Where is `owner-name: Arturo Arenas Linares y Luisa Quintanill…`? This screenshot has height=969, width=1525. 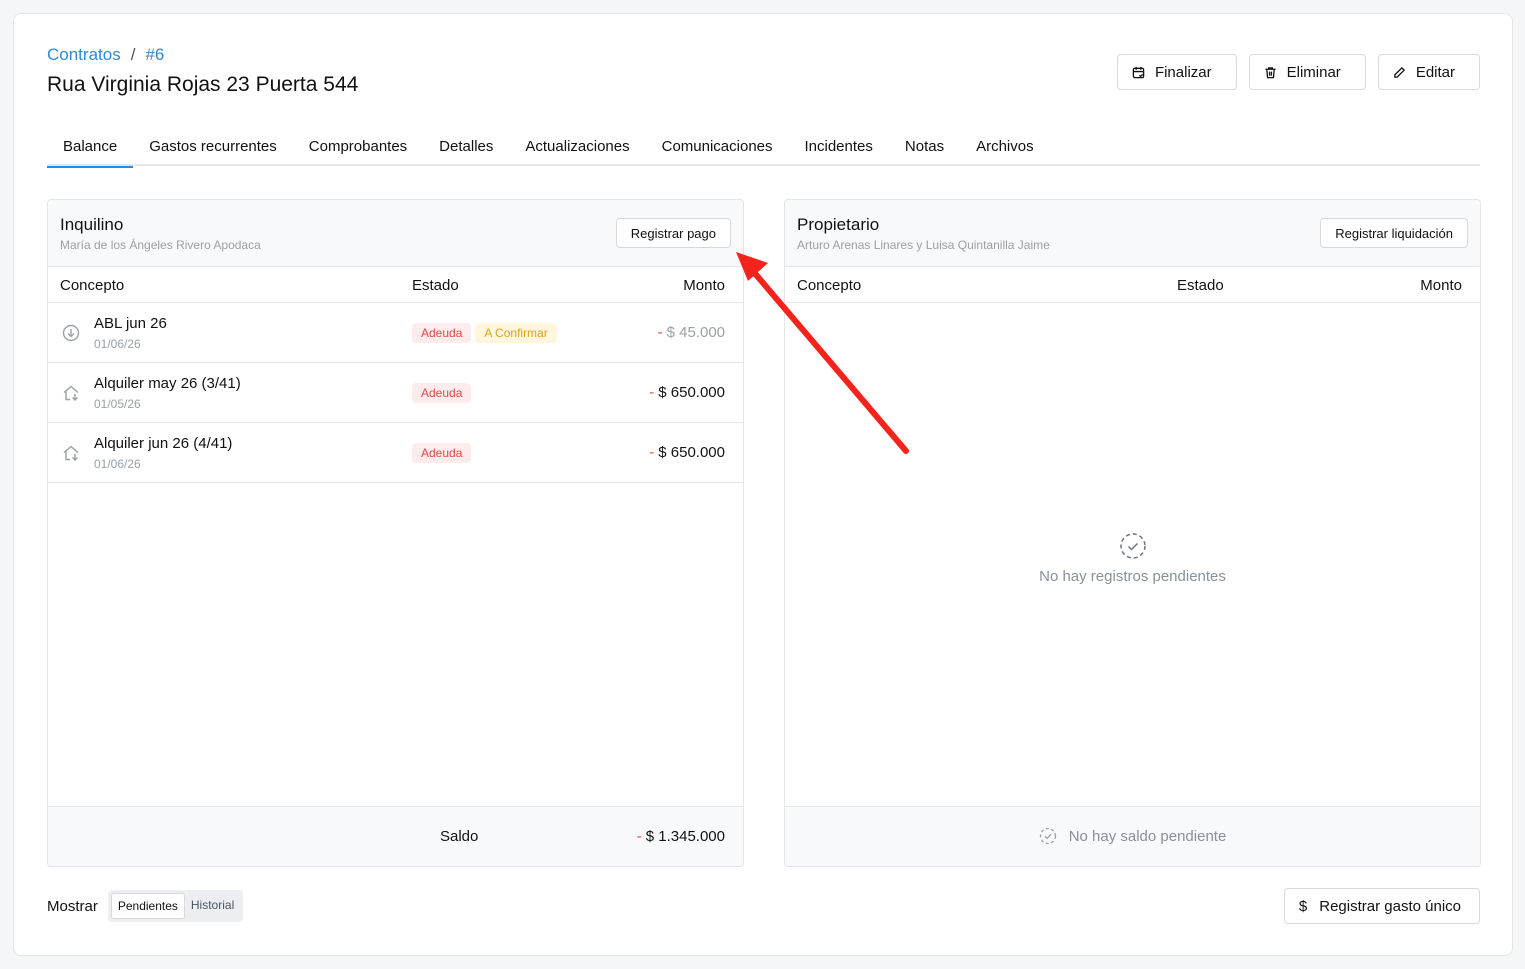 owner-name: Arturo Arenas Linares y Luisa Quintanill… is located at coordinates (923, 245).